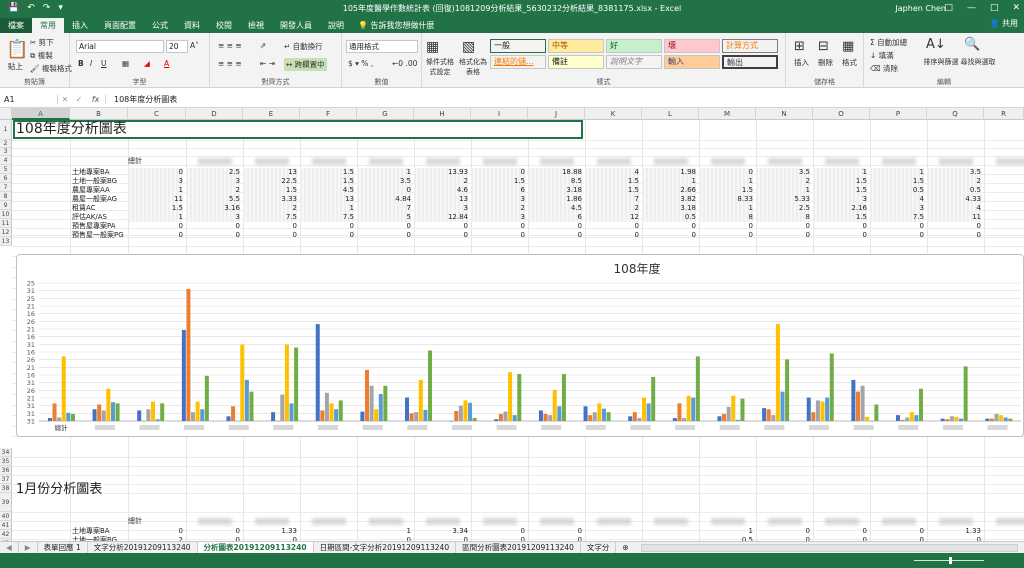 Image resolution: width=1024 pixels, height=568 pixels. Describe the element at coordinates (1003, 23) in the screenshot. I see `share-button: 👤 共用` at that location.